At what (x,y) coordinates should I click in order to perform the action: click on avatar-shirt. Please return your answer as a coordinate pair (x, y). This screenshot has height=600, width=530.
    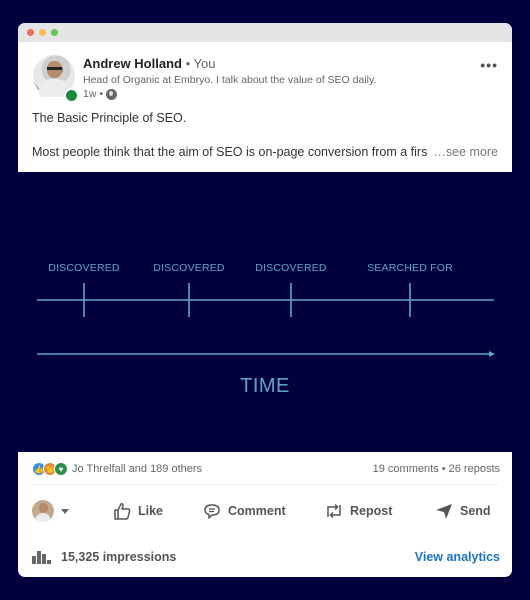
    Looking at the image, I should click on (43, 517).